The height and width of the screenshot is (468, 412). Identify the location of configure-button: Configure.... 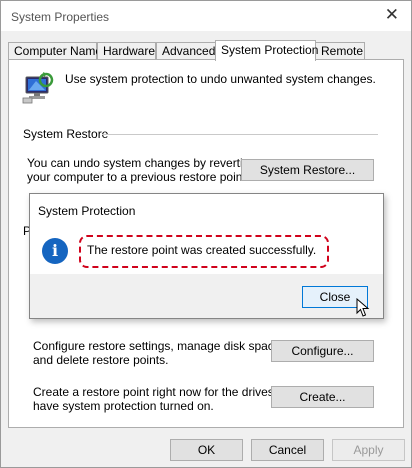
(322, 351).